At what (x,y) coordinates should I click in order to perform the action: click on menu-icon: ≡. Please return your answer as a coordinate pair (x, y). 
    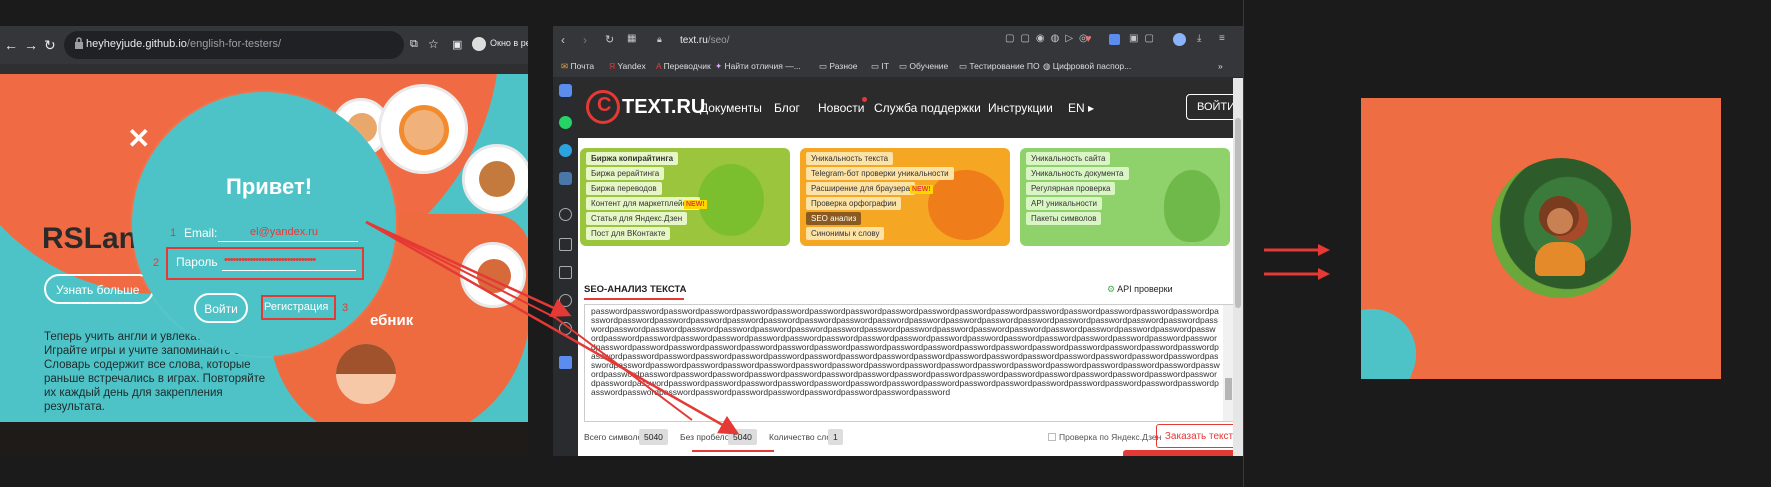
    Looking at the image, I should click on (1222, 38).